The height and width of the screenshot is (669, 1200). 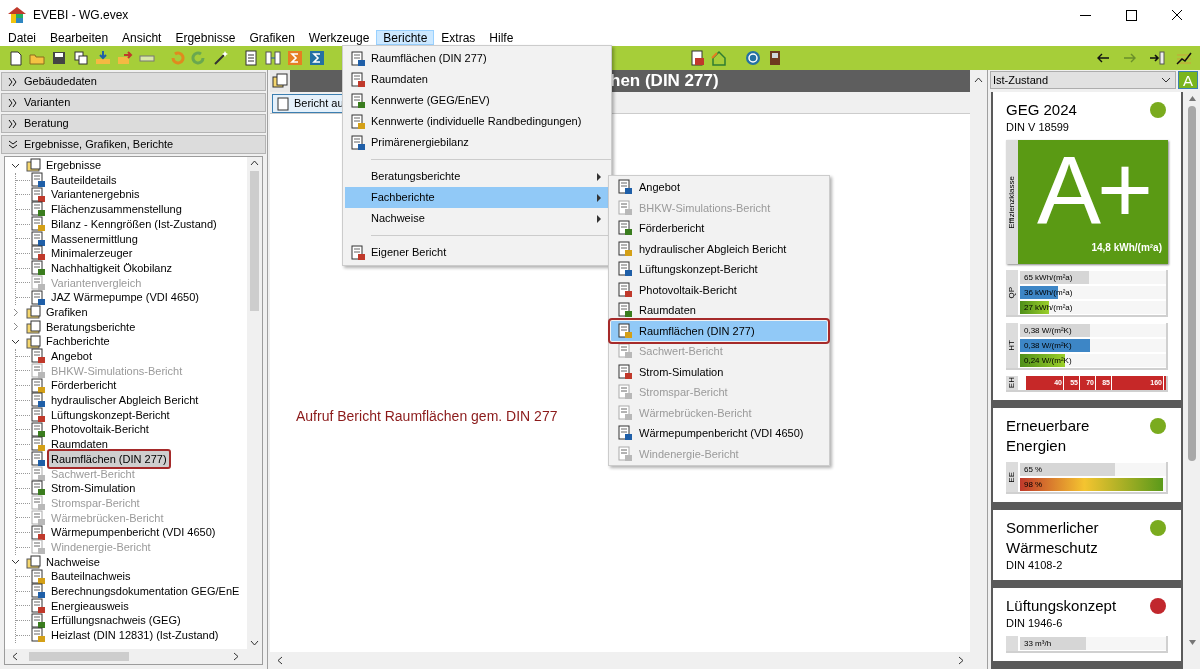 I want to click on tree-item: Massenermittlung, so click(x=94, y=239).